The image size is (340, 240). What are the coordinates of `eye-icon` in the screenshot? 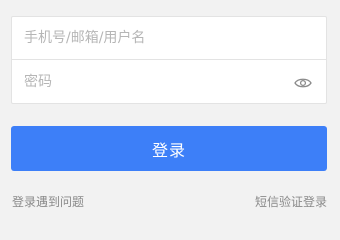 It's located at (303, 82).